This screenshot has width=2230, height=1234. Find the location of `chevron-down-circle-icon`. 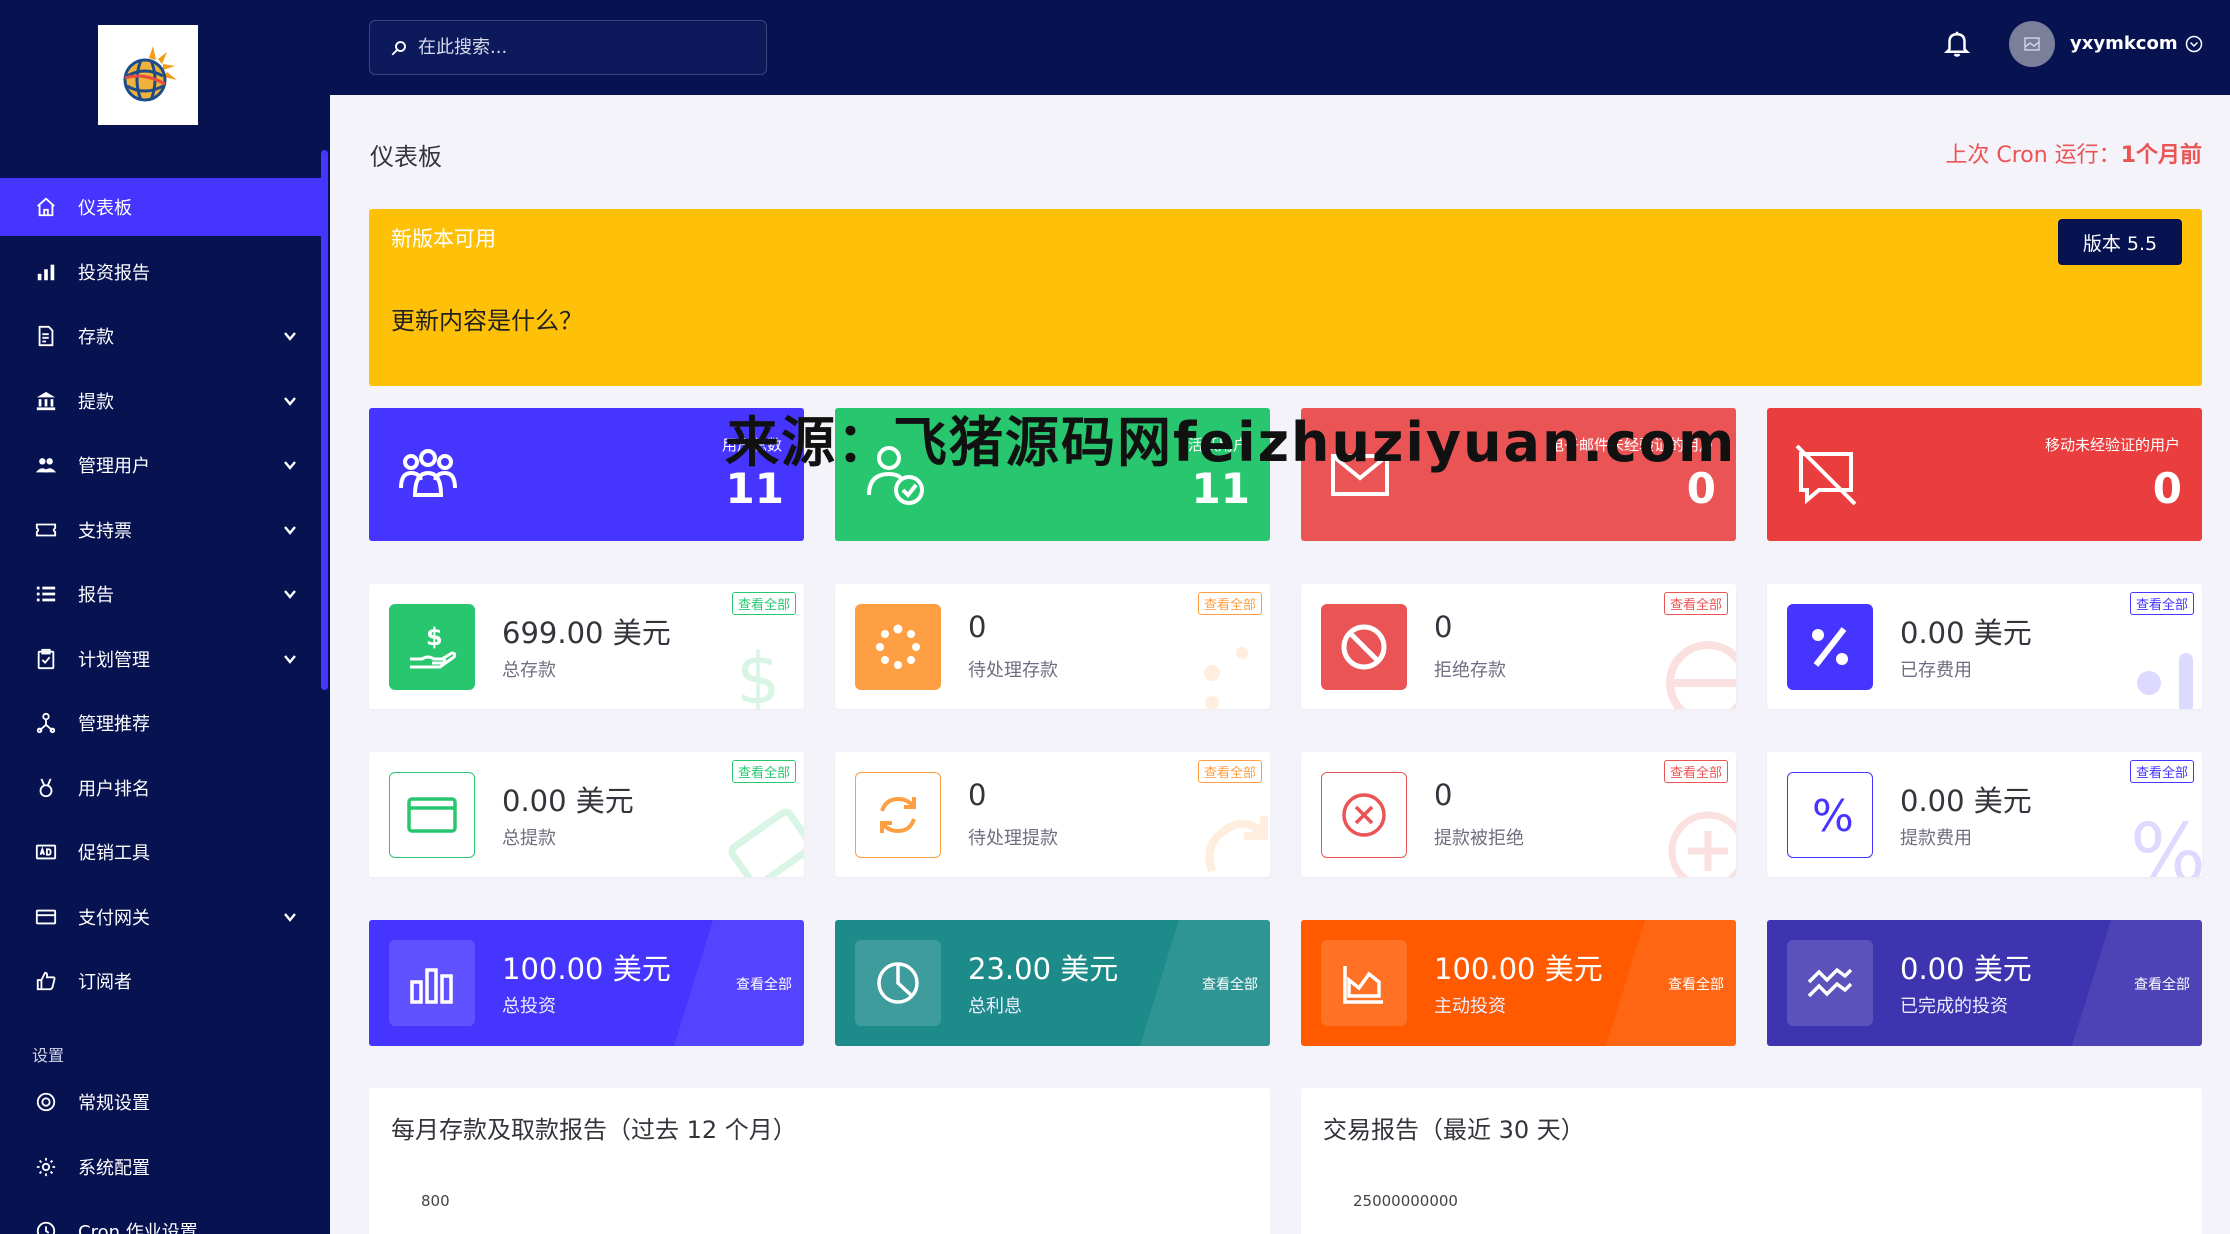

chevron-down-circle-icon is located at coordinates (2194, 44).